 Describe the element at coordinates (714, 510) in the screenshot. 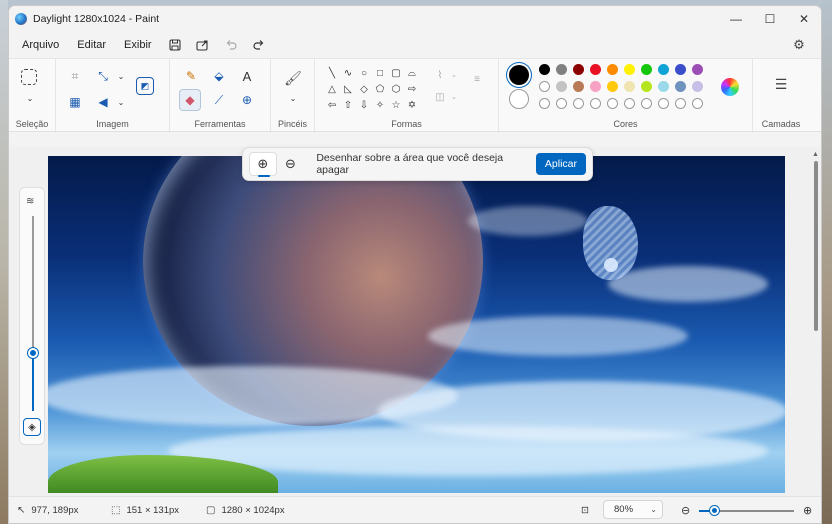

I see `zoom-slider-thumb` at that location.